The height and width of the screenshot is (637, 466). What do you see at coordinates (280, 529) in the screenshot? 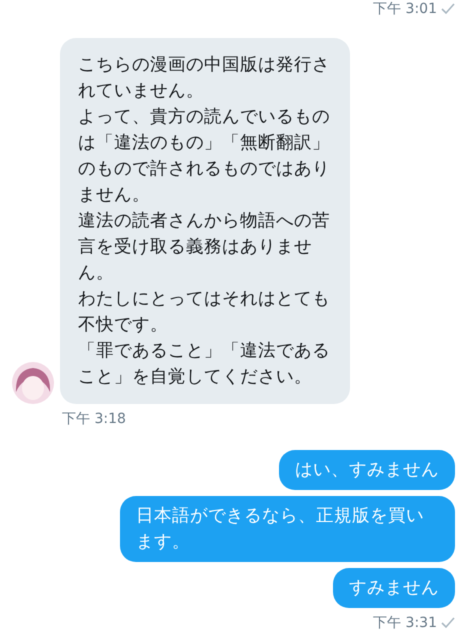
I see `message-text: 日本語ができるなら、正規版を買います。` at bounding box center [280, 529].